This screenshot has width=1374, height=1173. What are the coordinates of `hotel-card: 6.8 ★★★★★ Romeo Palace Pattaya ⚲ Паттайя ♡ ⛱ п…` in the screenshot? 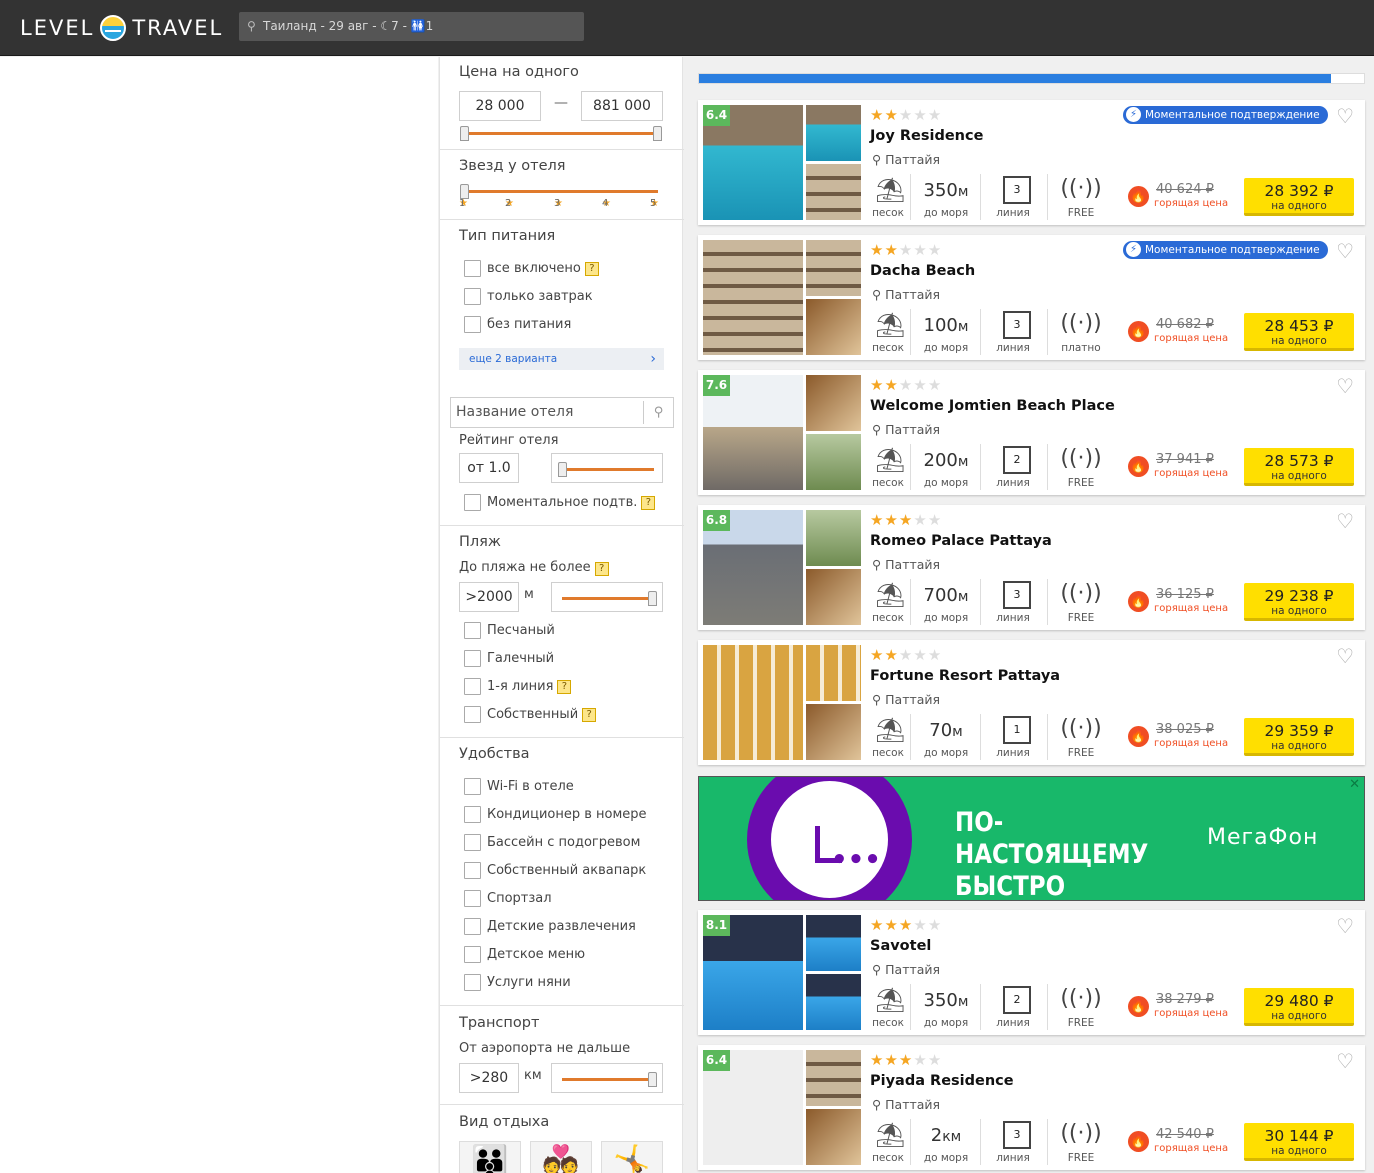 It's located at (1031, 567).